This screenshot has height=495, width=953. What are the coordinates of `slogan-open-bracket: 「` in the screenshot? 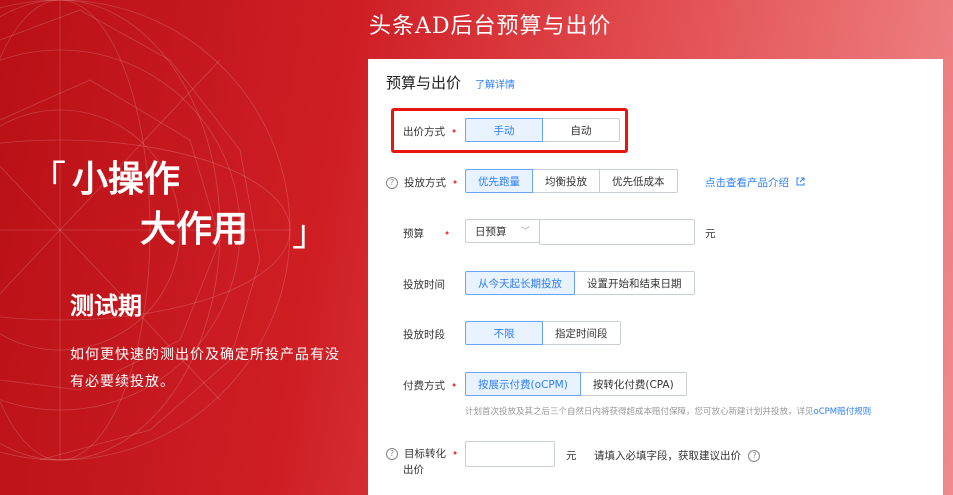 It's located at (48, 179).